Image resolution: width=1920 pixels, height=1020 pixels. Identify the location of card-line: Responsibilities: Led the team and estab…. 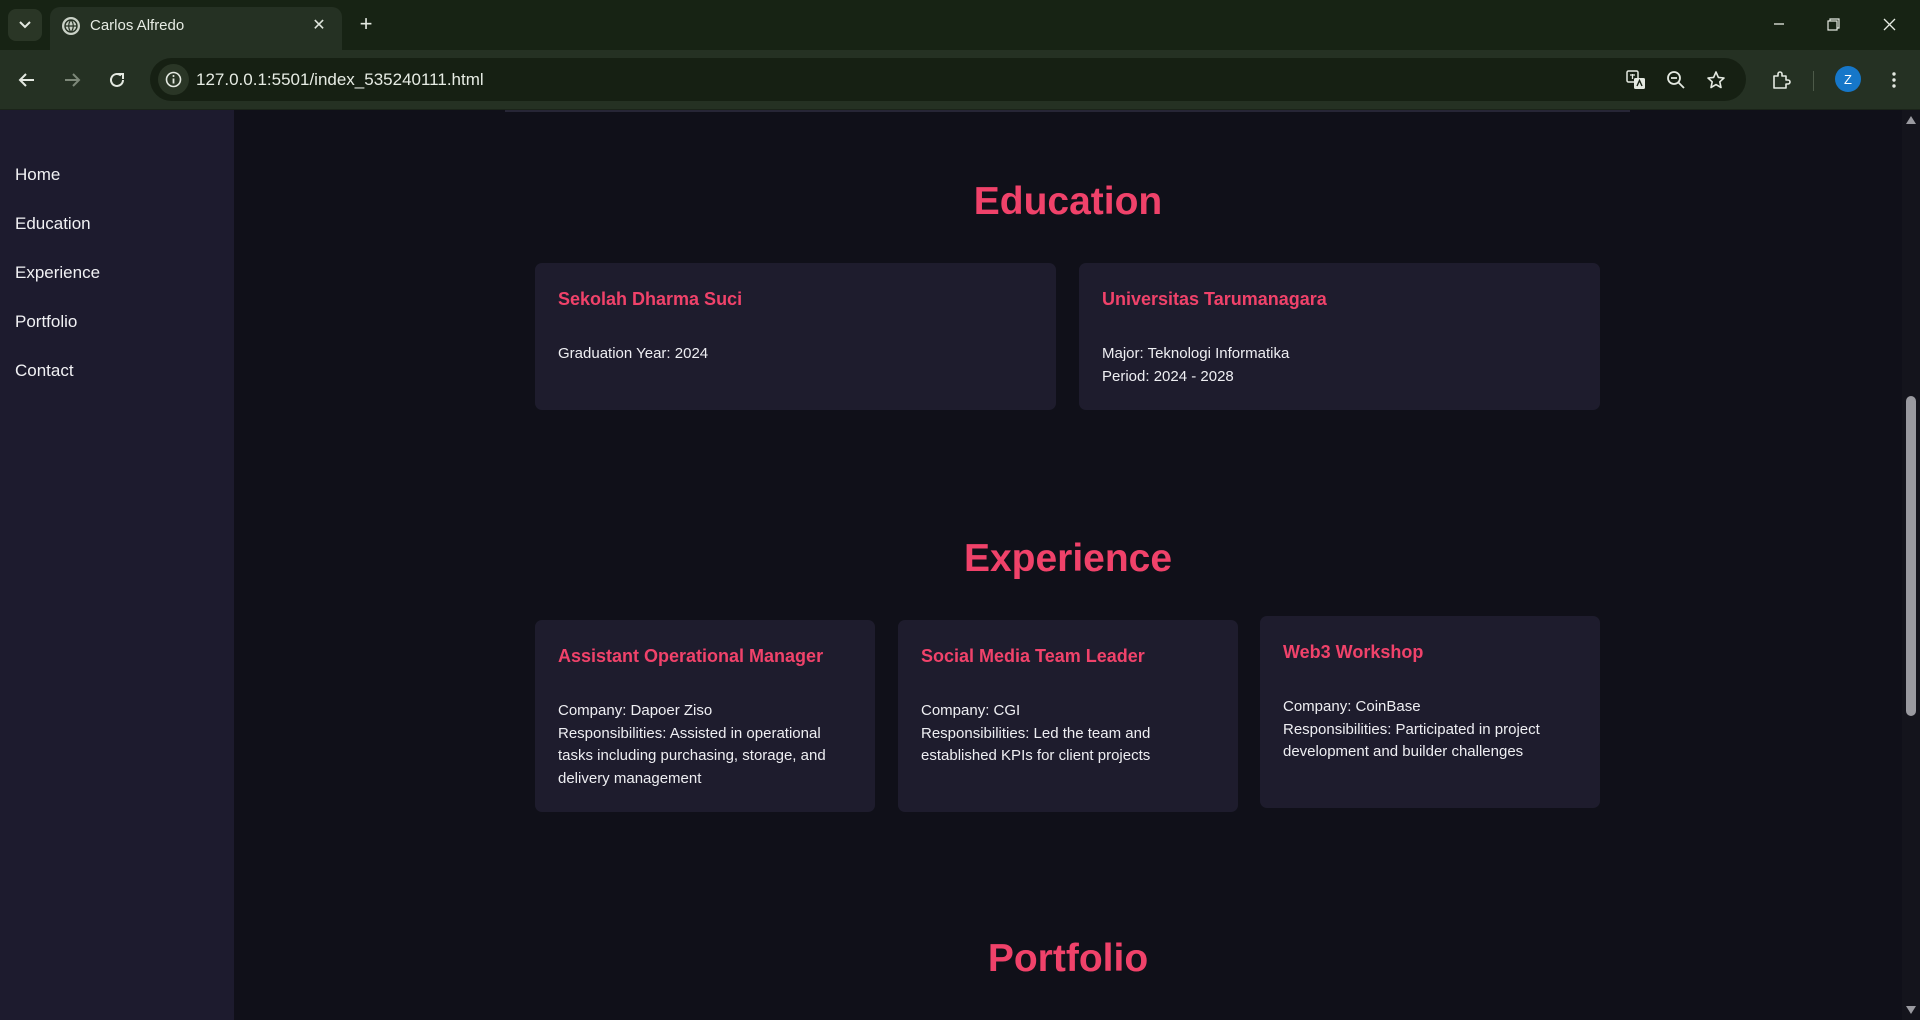
(1036, 744).